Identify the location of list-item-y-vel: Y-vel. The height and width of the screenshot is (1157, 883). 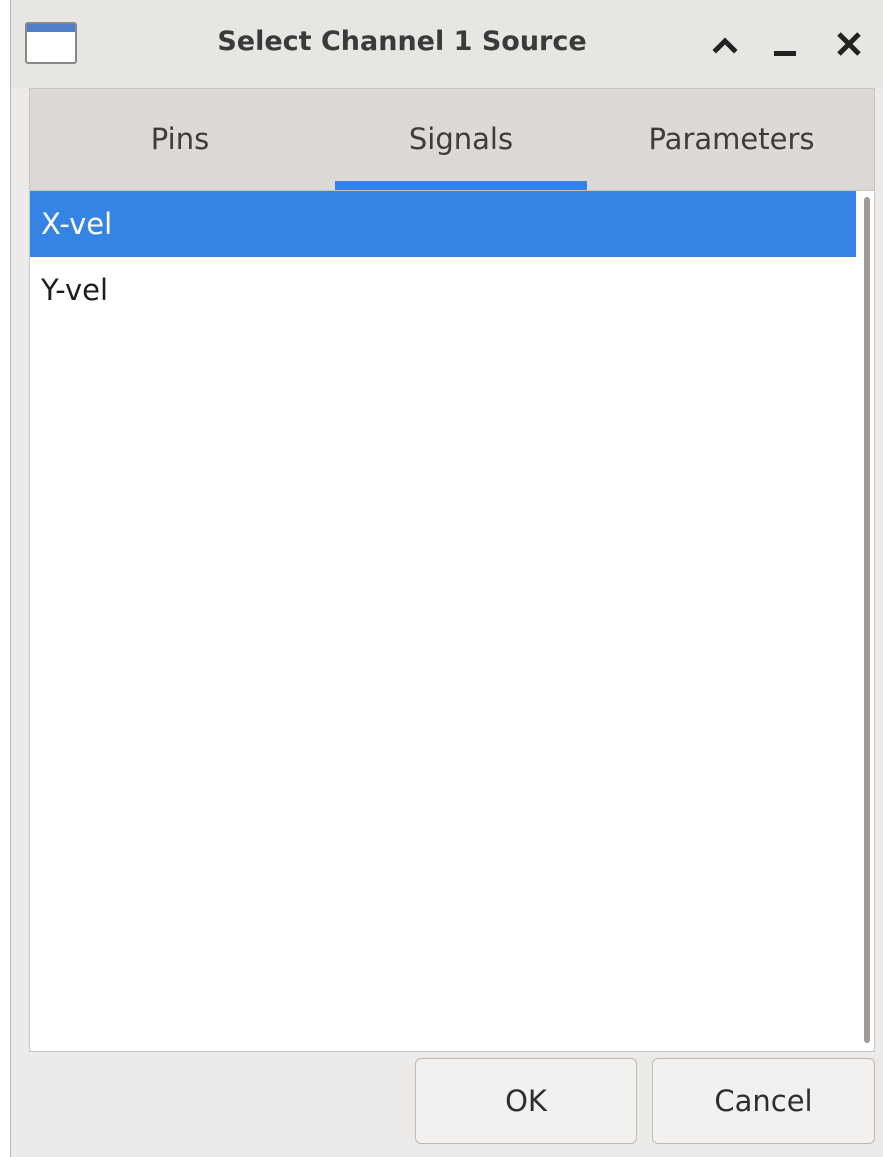
(443, 290).